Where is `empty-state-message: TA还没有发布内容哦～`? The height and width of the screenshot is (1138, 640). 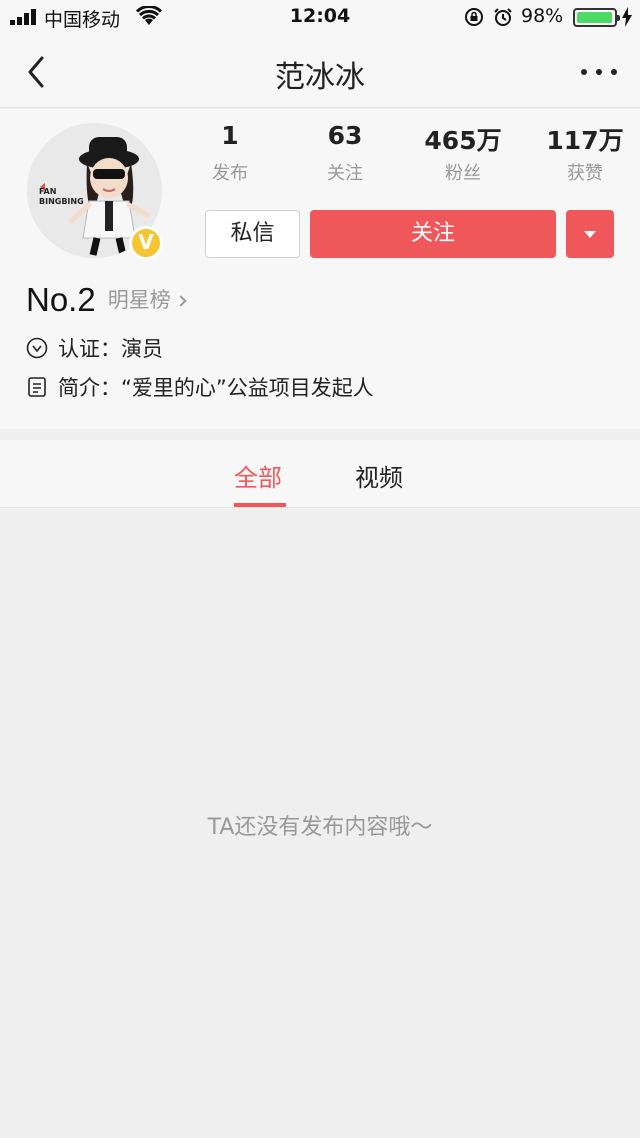
empty-state-message: TA还没有发布内容哦～ is located at coordinates (320, 827).